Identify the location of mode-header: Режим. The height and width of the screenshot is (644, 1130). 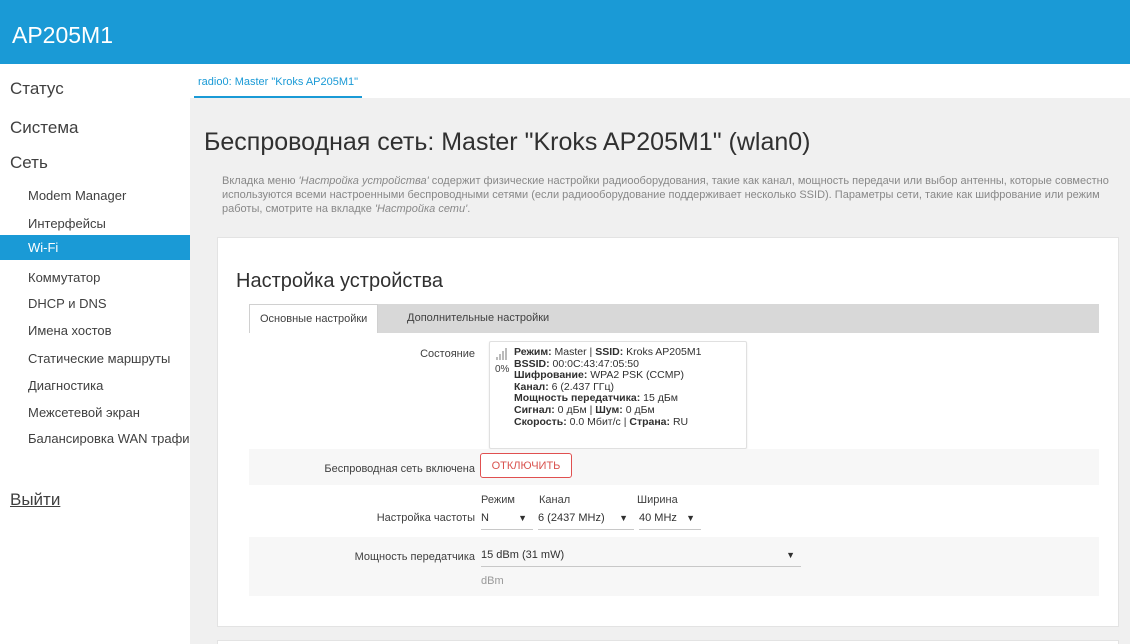
(498, 500).